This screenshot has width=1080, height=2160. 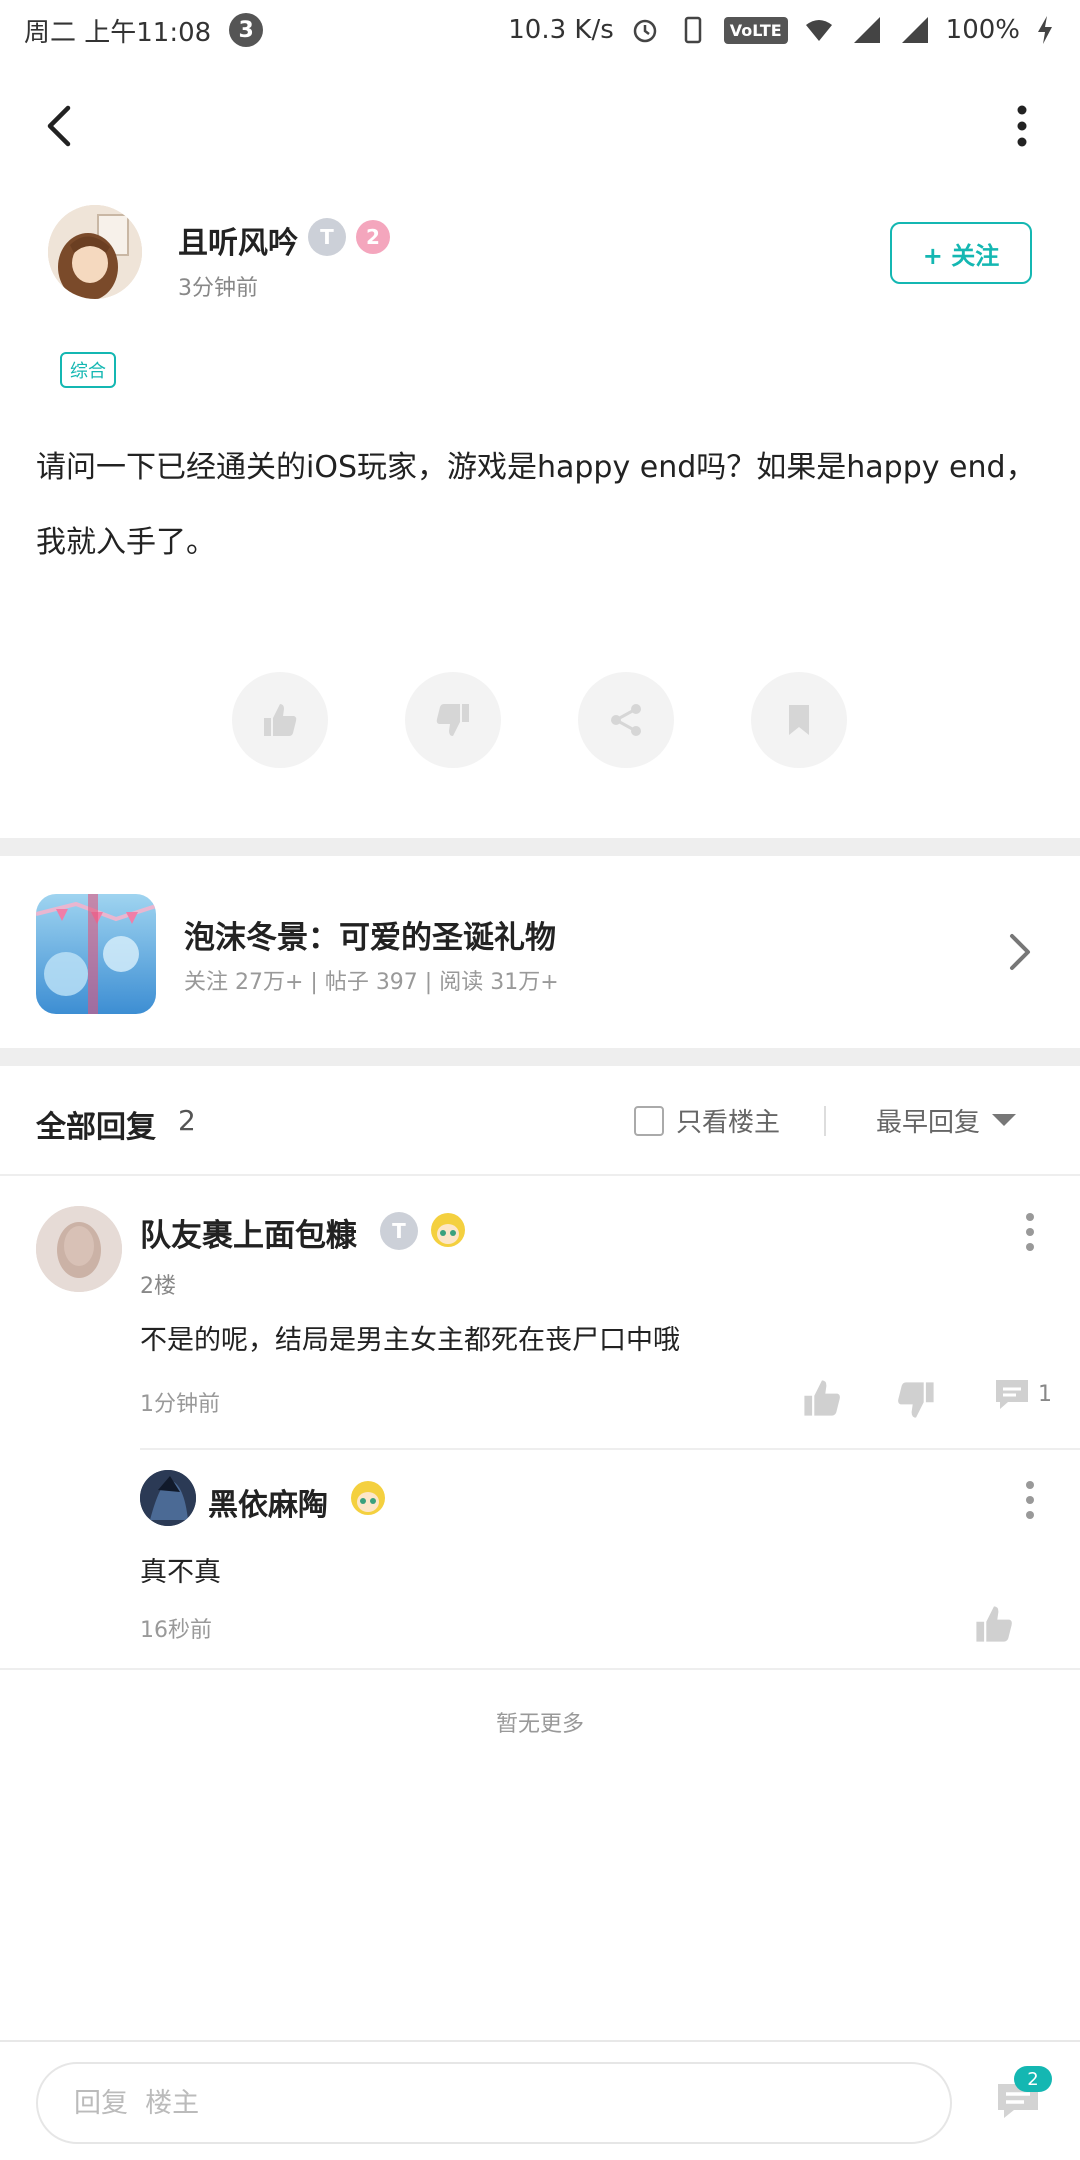 I want to click on author-level-badge: T, so click(x=327, y=237).